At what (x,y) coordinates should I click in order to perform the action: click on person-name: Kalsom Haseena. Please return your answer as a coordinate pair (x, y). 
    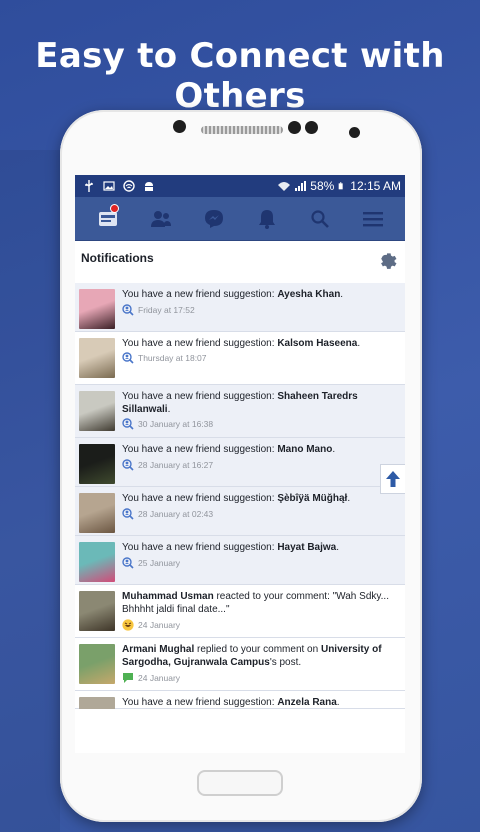
    Looking at the image, I should click on (317, 343).